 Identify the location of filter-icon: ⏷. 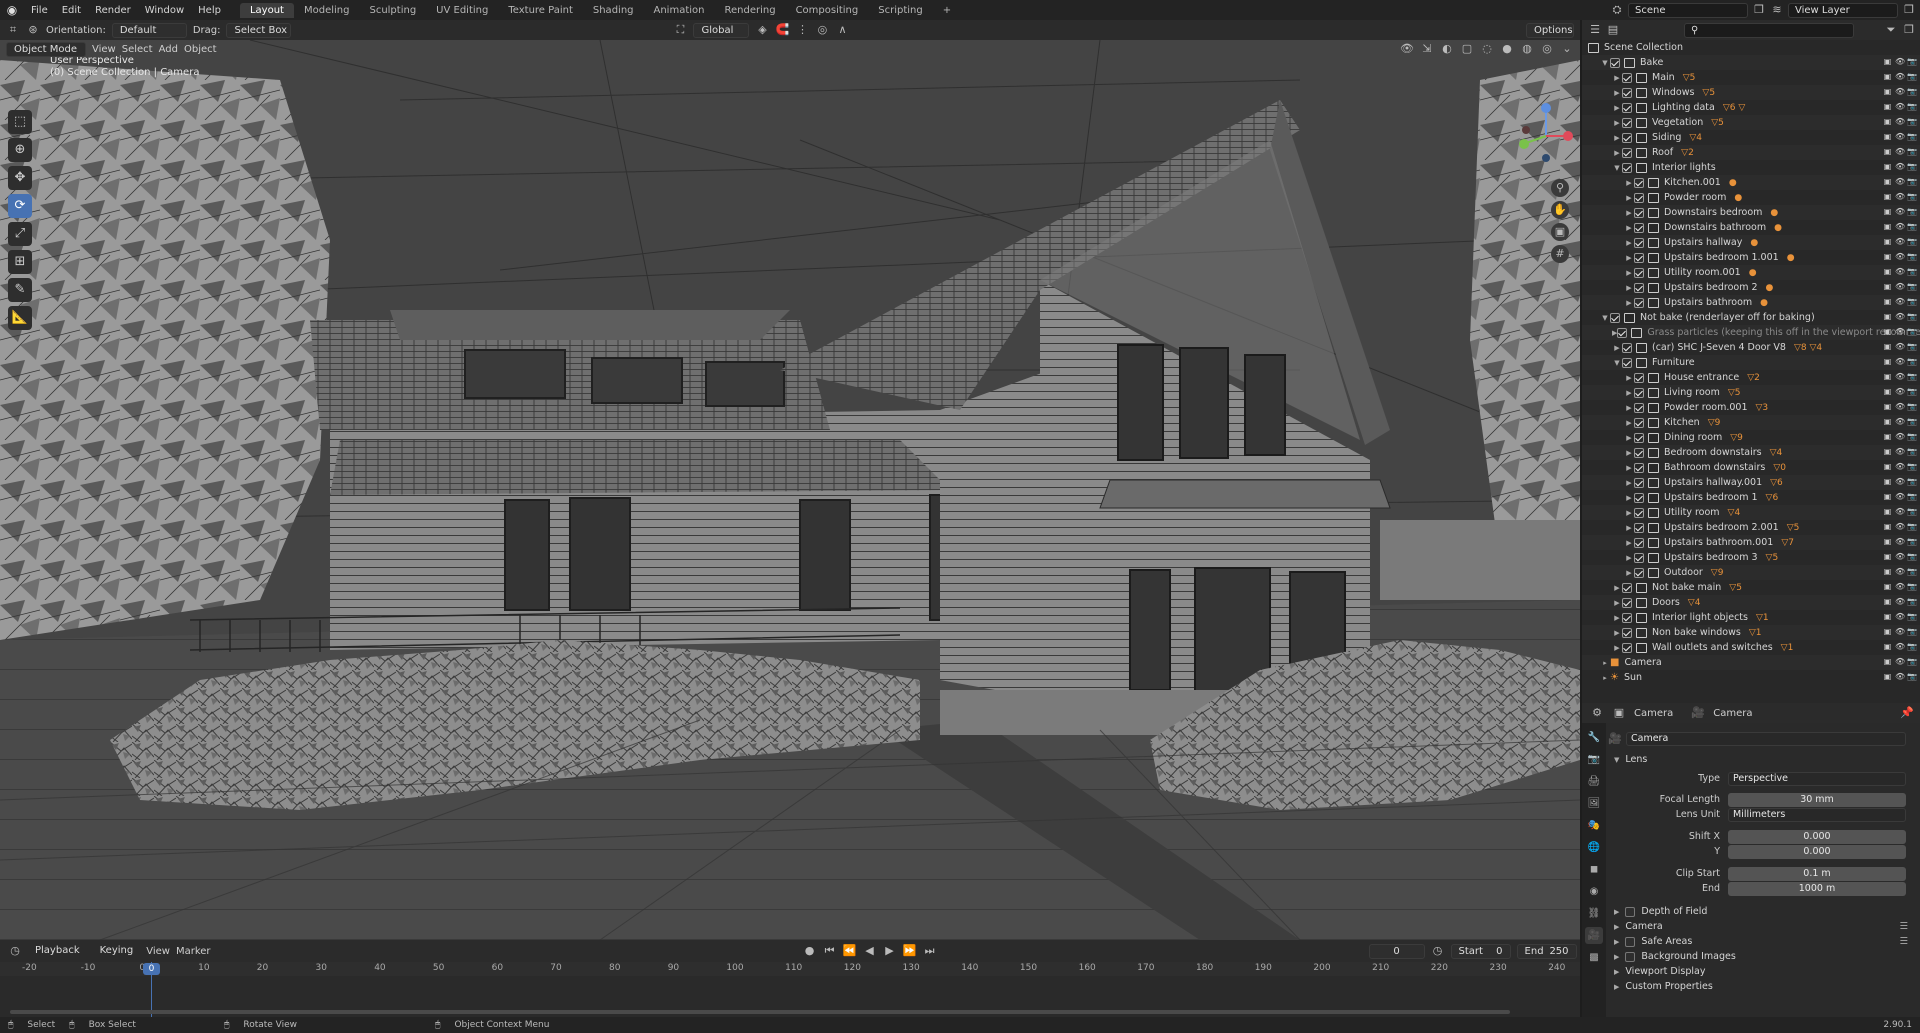
(1891, 30).